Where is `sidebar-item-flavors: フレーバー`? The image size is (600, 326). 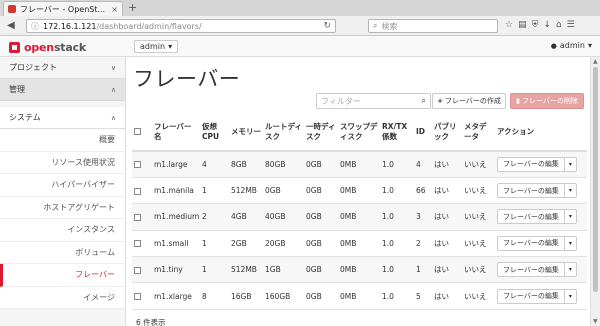
sidebar-item-flavors: フレーバー is located at coordinates (62, 275).